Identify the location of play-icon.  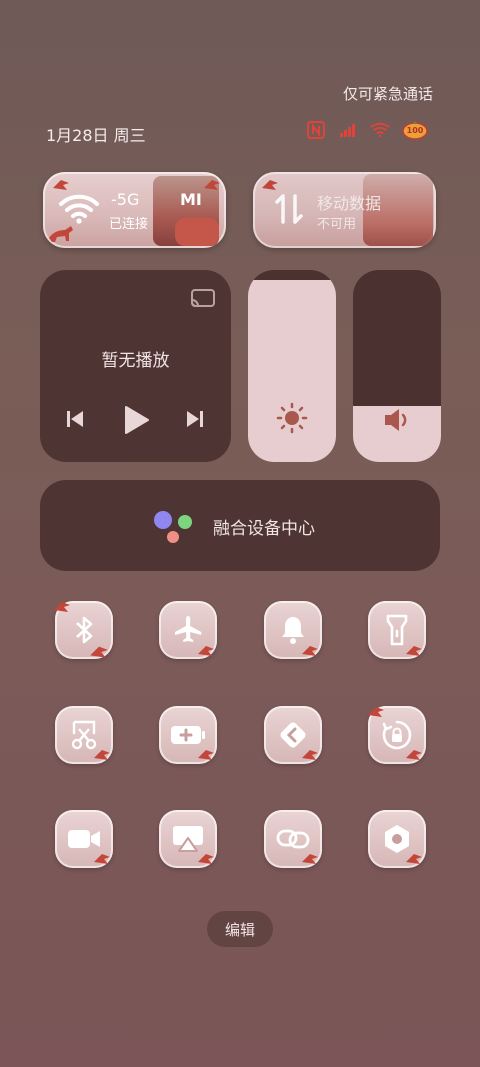
(136, 422).